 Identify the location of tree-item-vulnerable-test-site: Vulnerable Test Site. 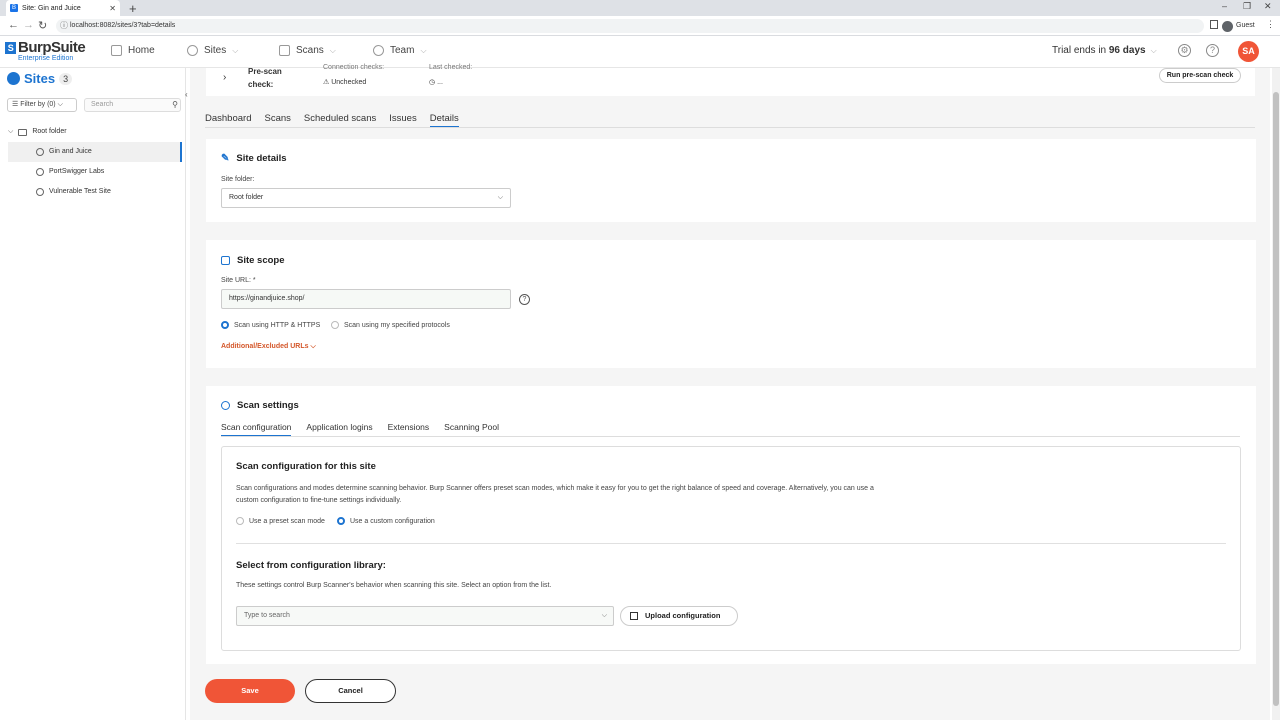
(95, 192).